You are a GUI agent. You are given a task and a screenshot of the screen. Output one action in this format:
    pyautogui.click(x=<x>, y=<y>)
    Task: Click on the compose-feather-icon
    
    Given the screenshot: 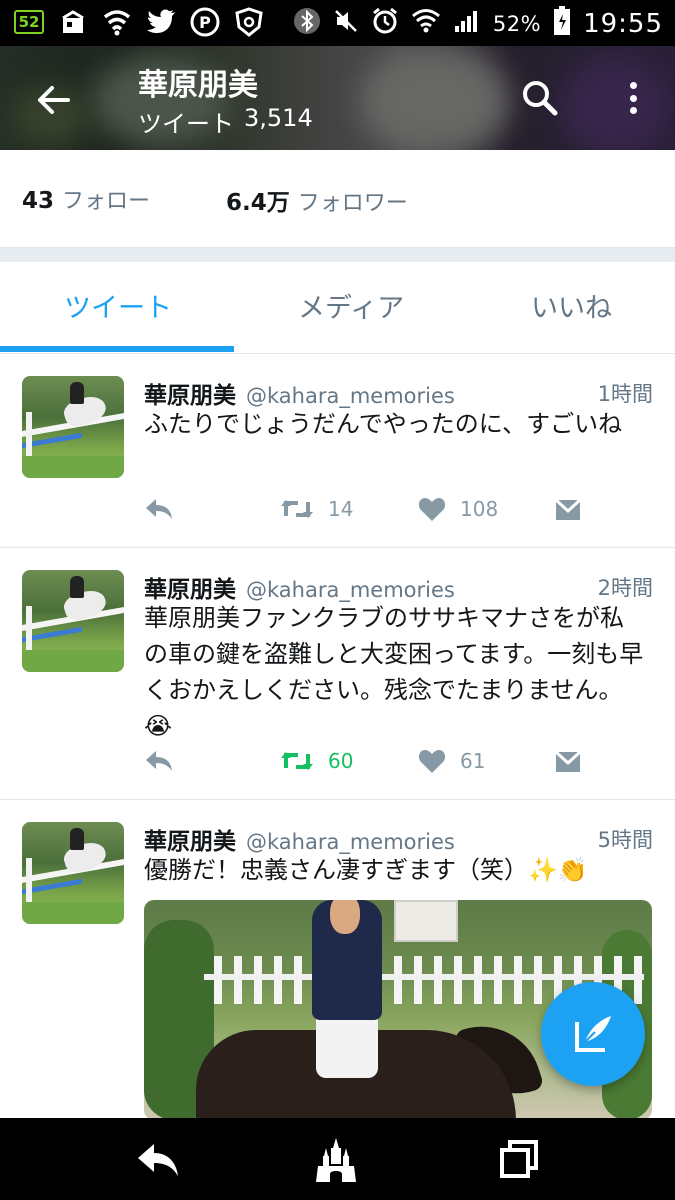 What is the action you would take?
    pyautogui.click(x=593, y=1034)
    